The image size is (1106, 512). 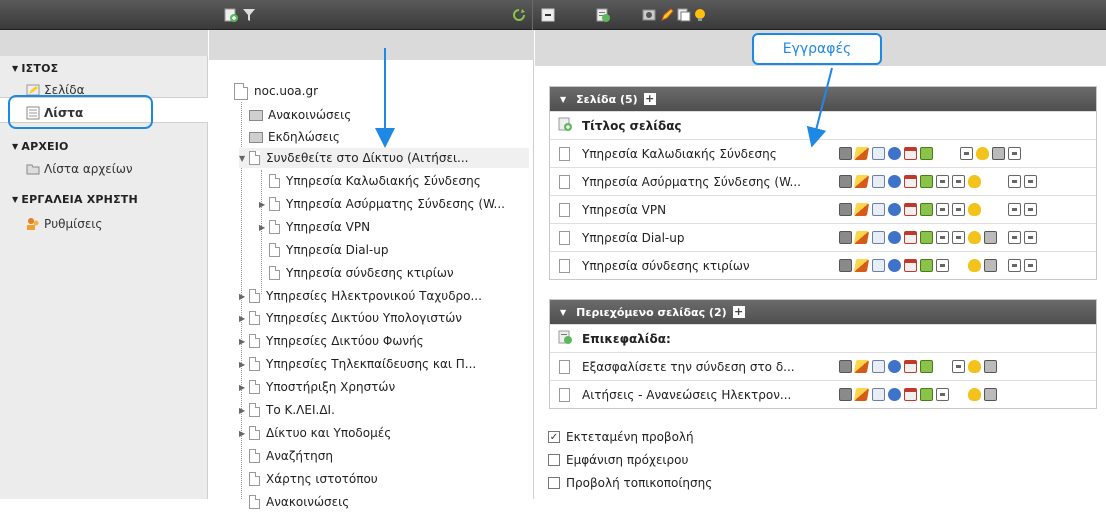 I want to click on tree-node: Αναζήτηση, so click(x=291, y=456).